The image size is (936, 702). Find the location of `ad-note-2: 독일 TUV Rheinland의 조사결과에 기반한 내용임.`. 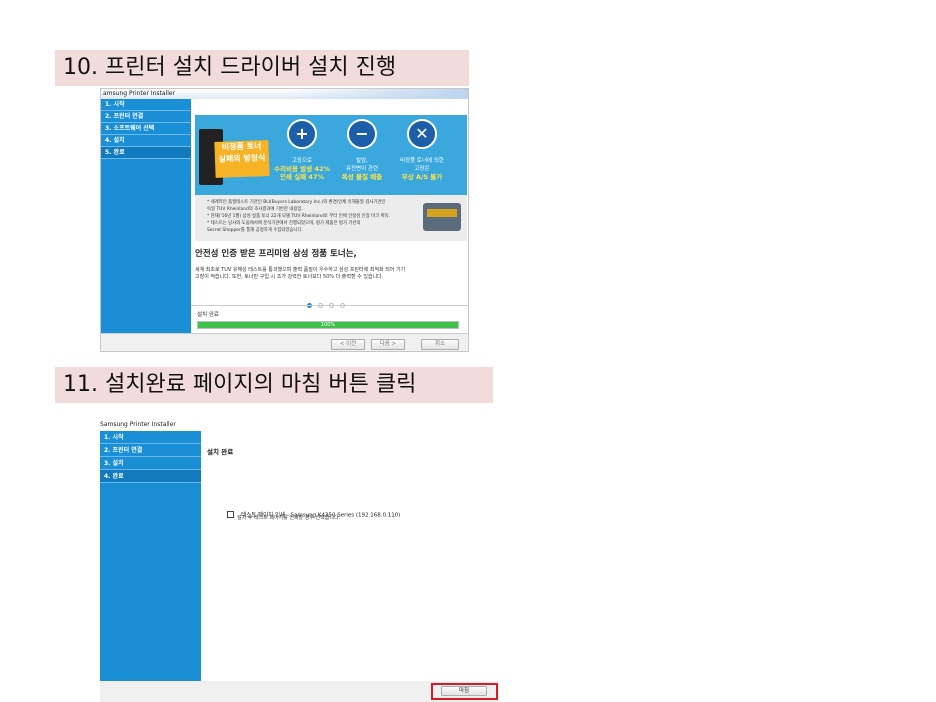

ad-note-2: 독일 TUV Rheinland의 조사결과에 기반한 내용임. is located at coordinates (255, 209).